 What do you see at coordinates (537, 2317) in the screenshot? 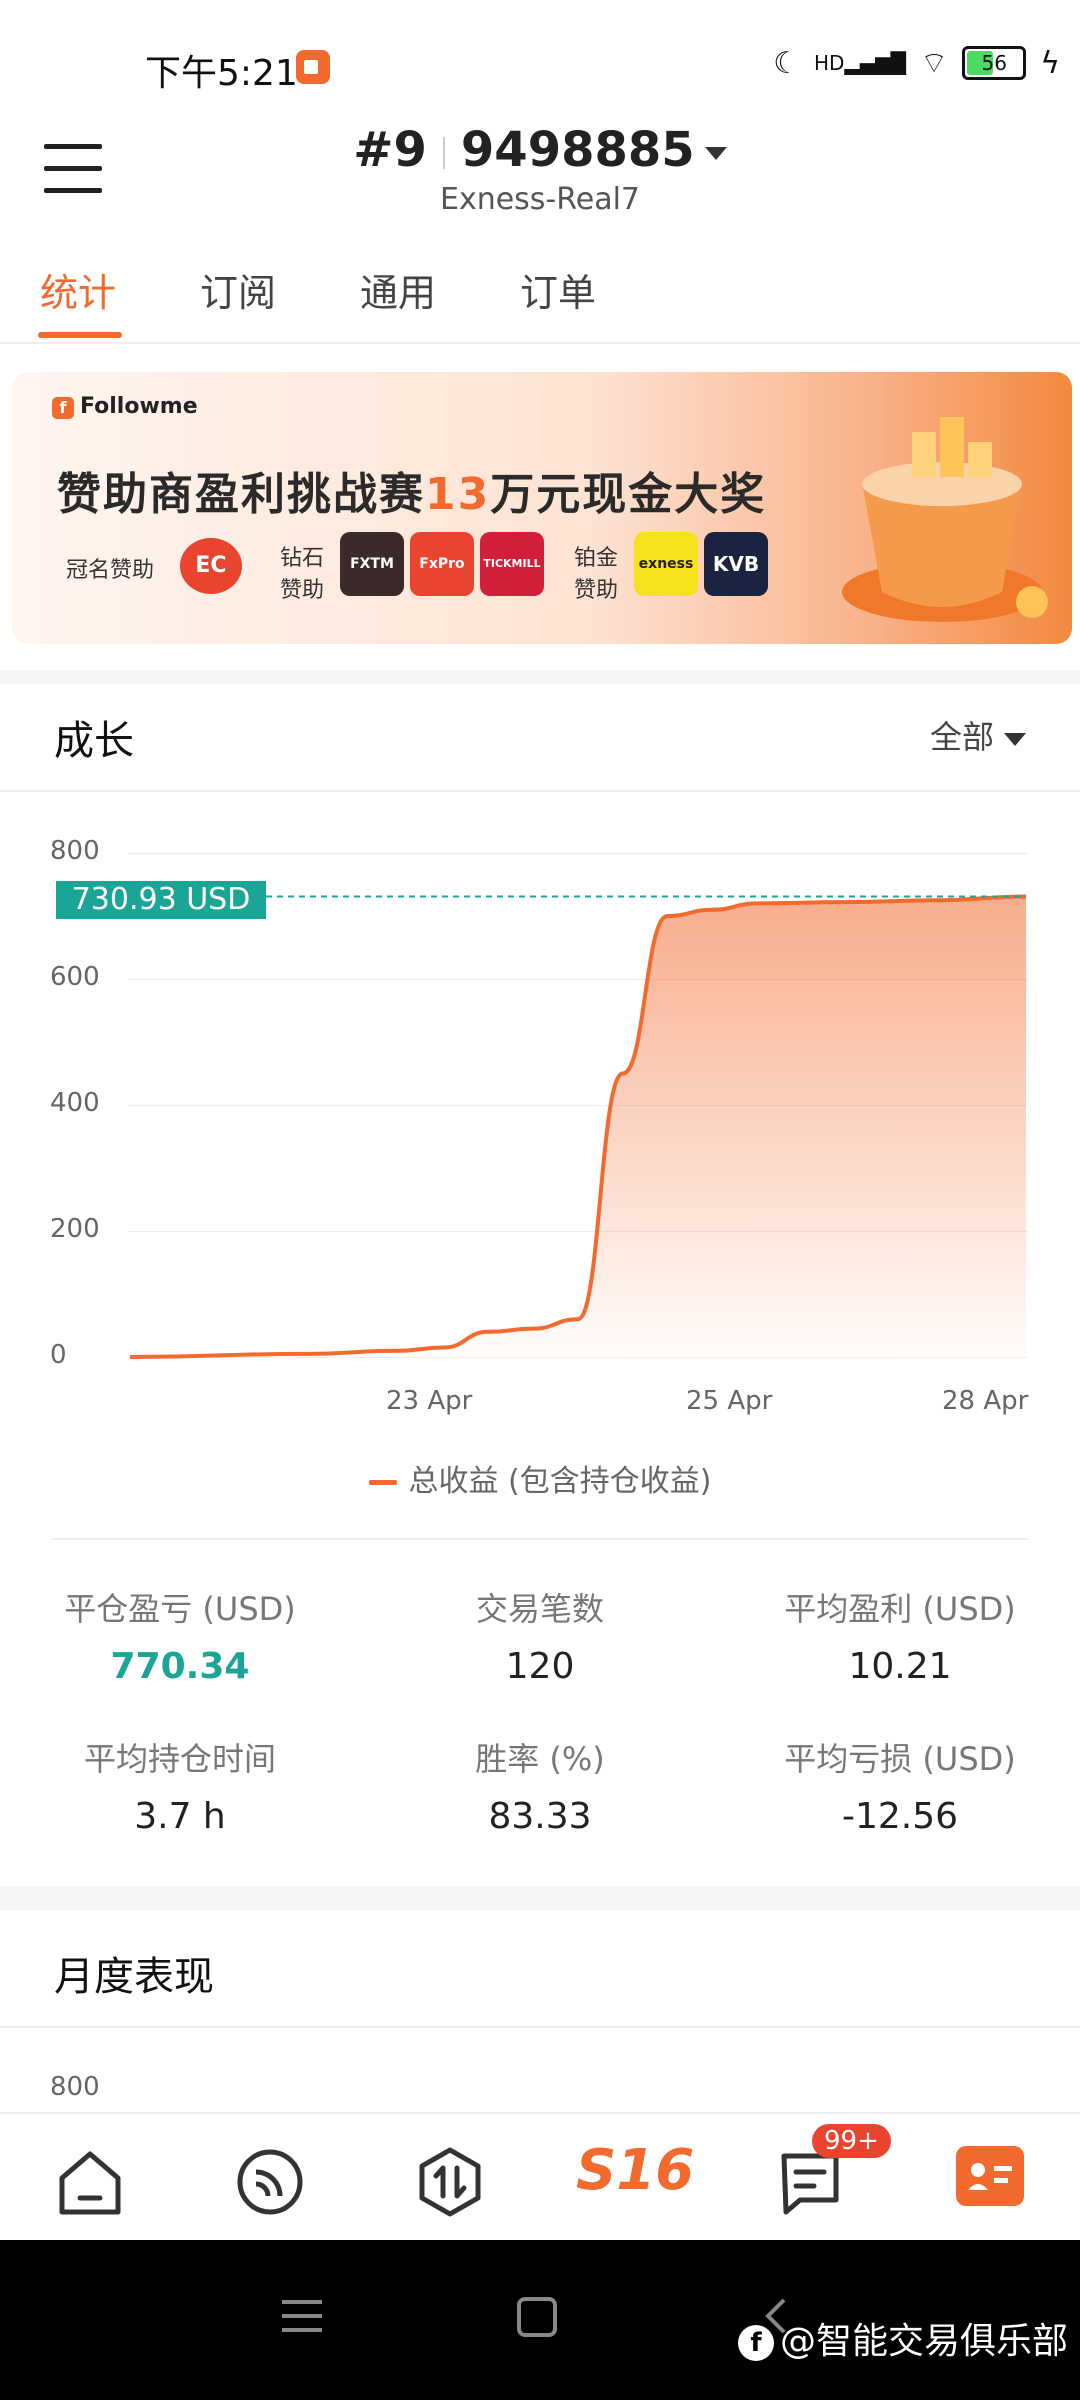
I see `home-nav-icon` at bounding box center [537, 2317].